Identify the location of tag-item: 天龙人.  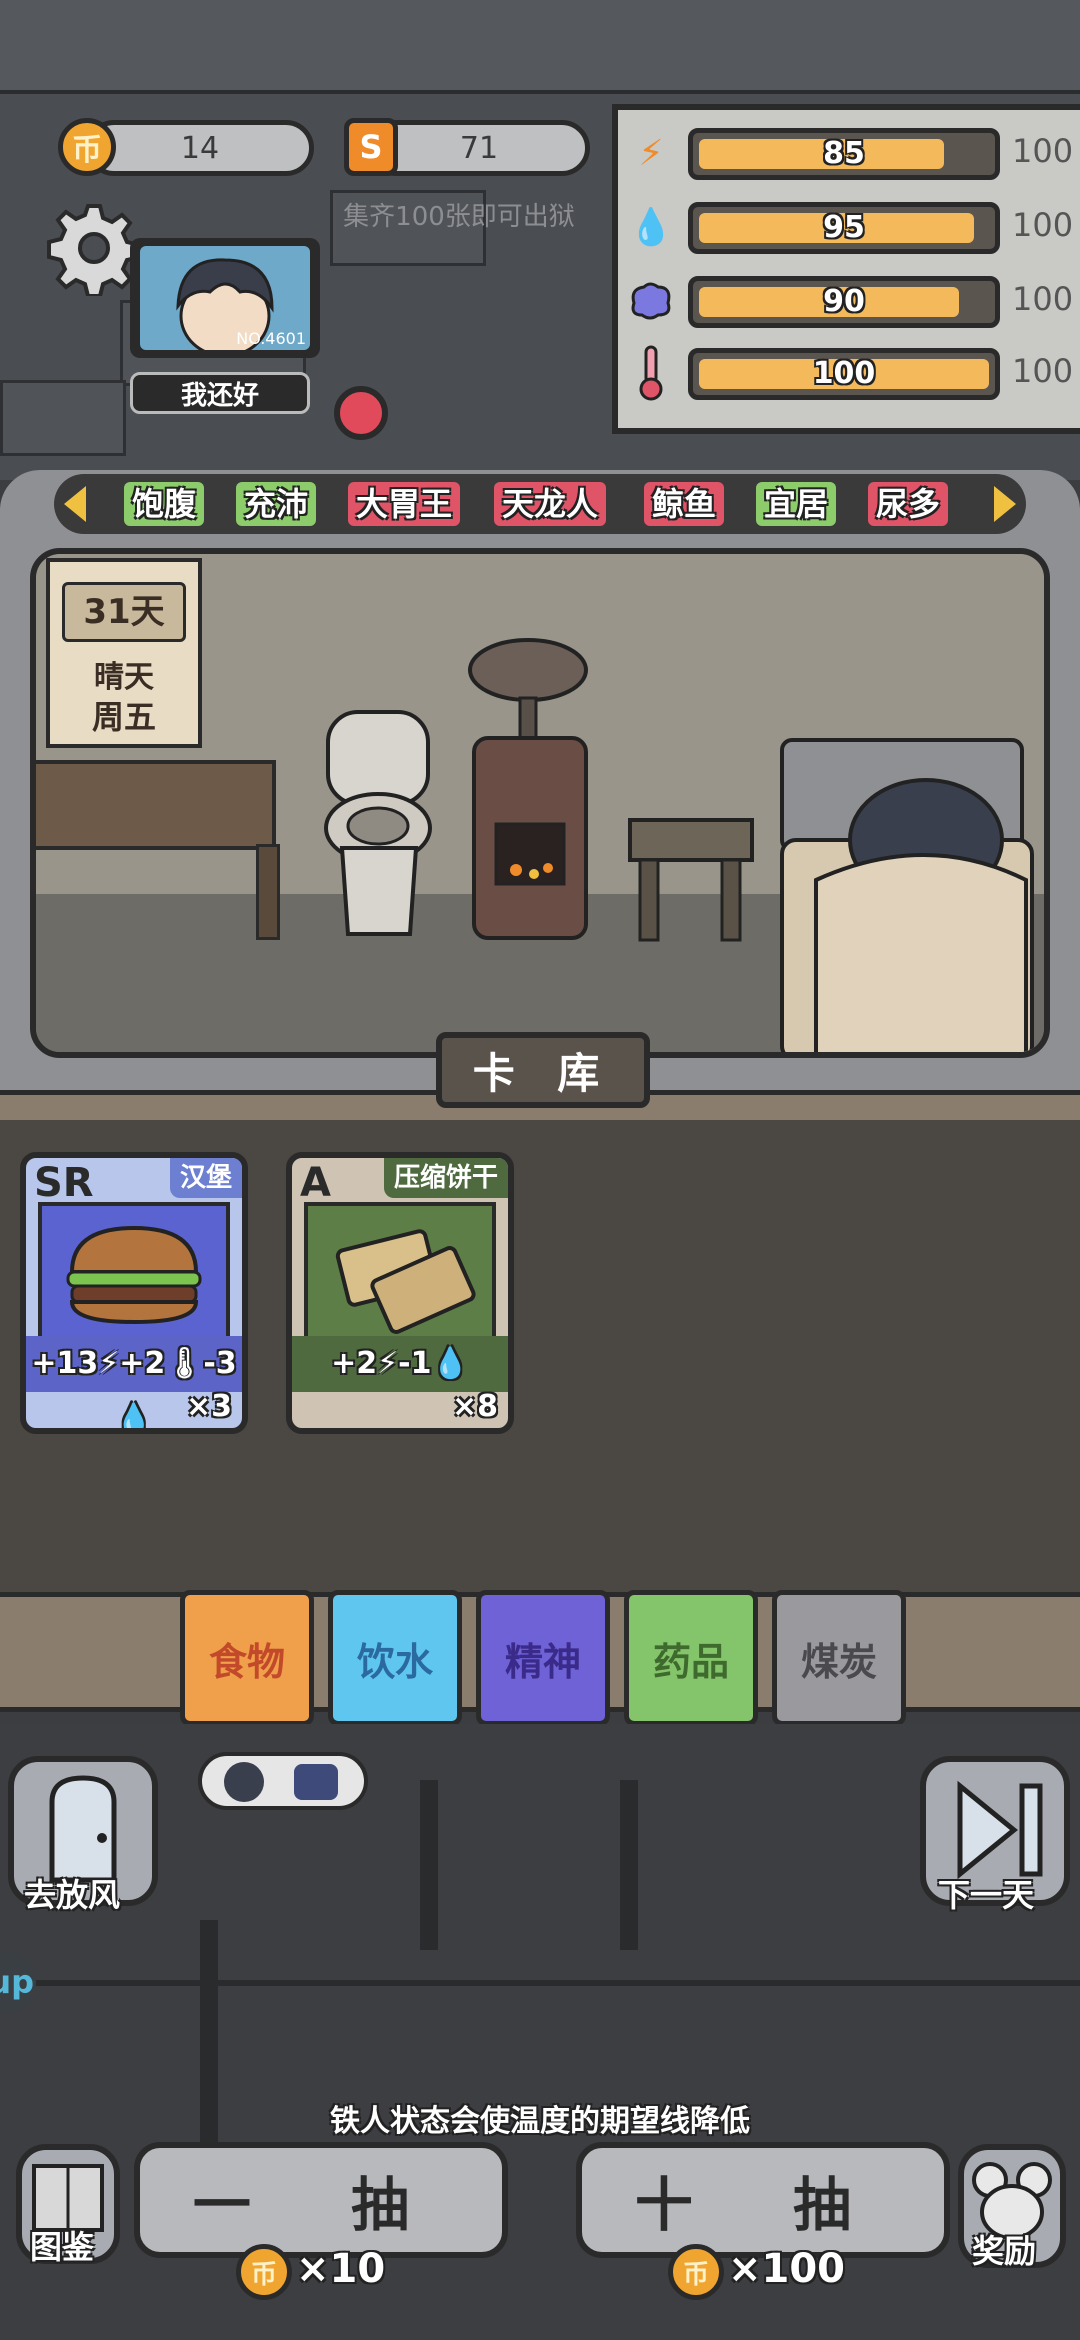
(550, 504).